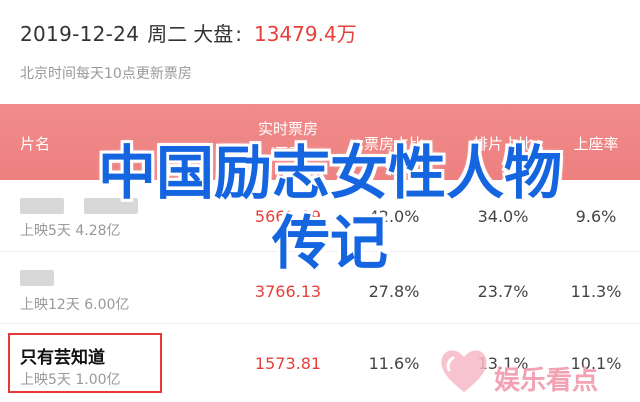 The width and height of the screenshot is (640, 402). I want to click on overlay-line-1: 中国励志女性人物, so click(329, 173).